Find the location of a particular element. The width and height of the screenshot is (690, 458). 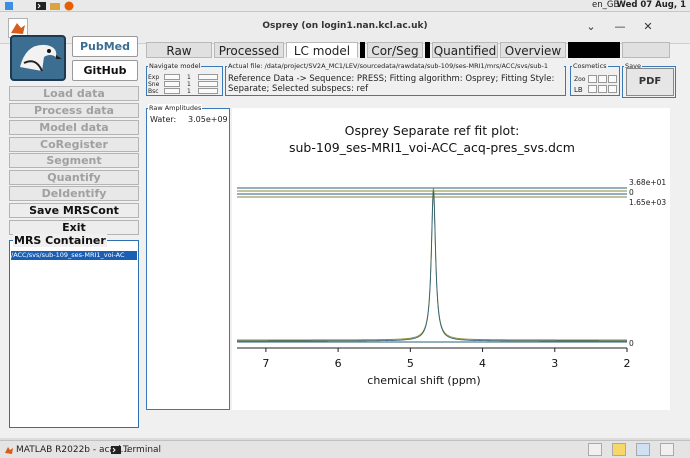

raw-amplitudes-label: Raw Amplitudes is located at coordinates (175, 108).